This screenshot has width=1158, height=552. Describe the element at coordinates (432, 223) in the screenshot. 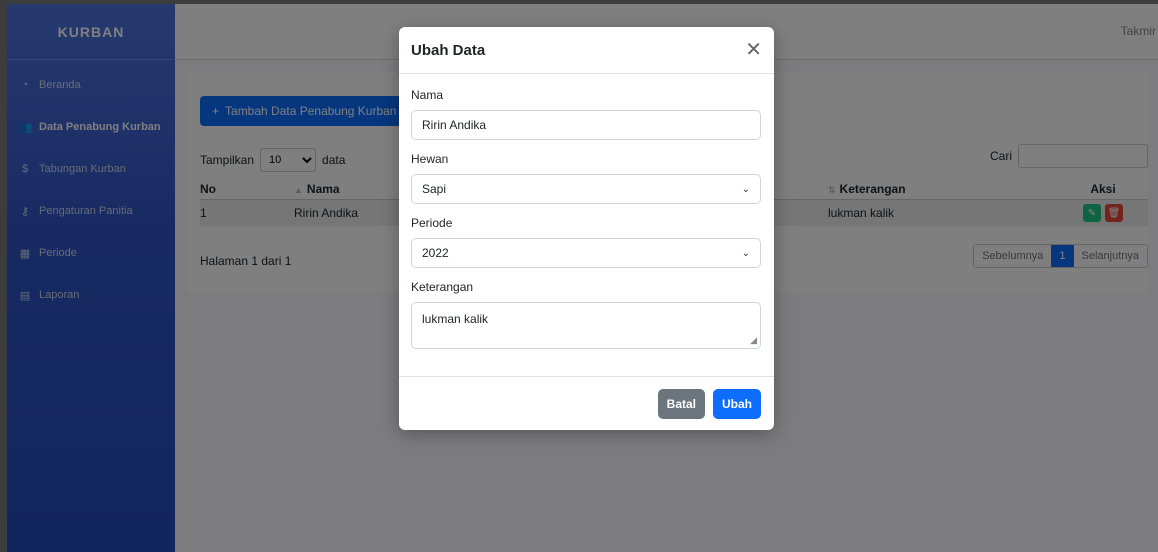

I see `periode-label: Periode` at that location.